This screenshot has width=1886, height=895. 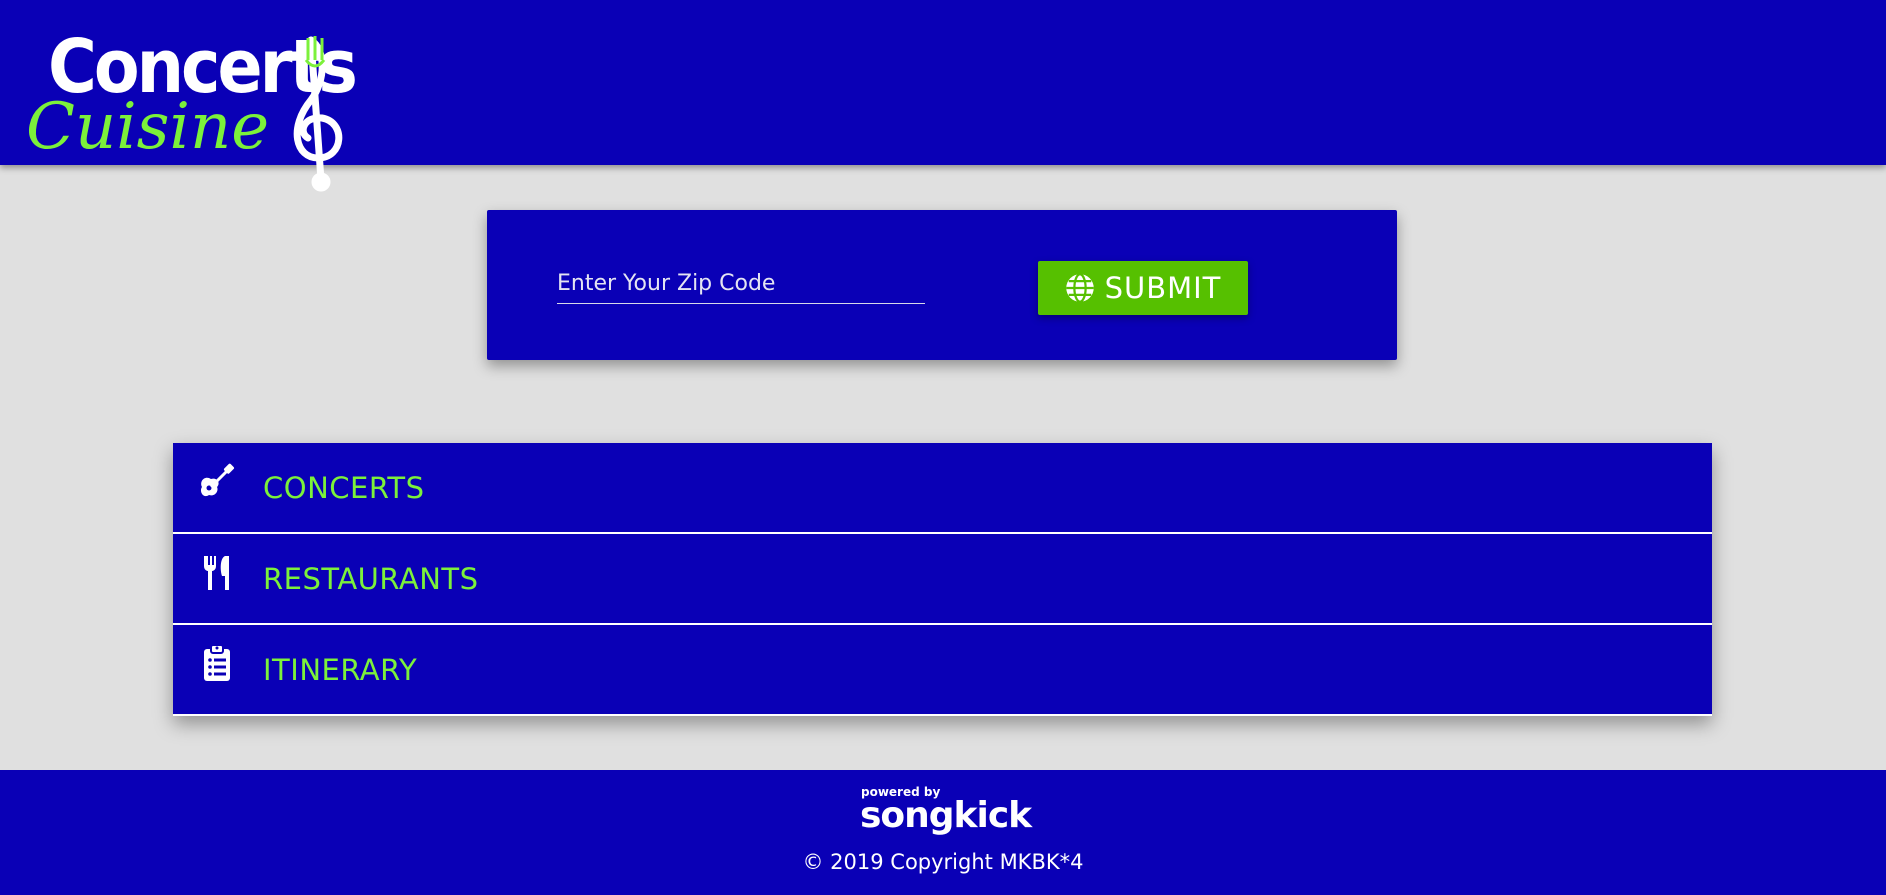 I want to click on copyright-text: © 2019 Copyright MKBK*4, so click(x=943, y=862).